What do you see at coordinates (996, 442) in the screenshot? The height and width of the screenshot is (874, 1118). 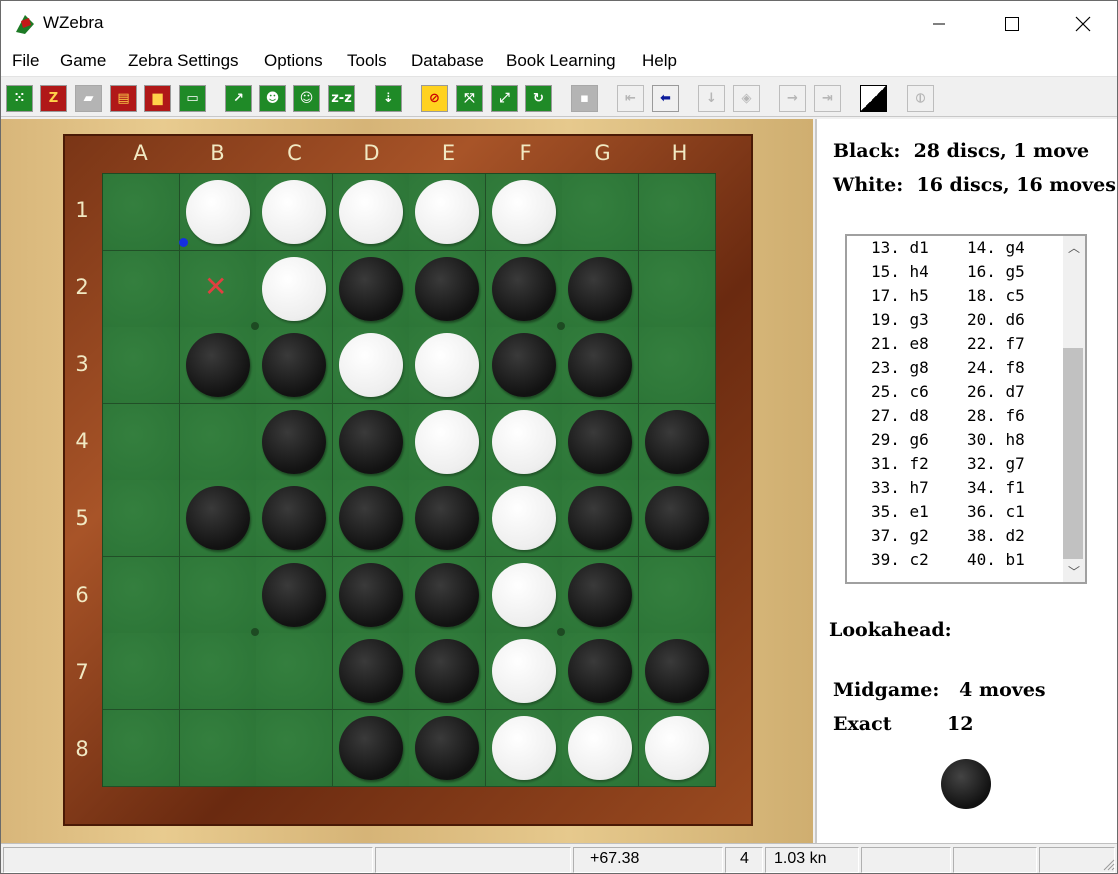 I see `move-entry: 30. h8` at bounding box center [996, 442].